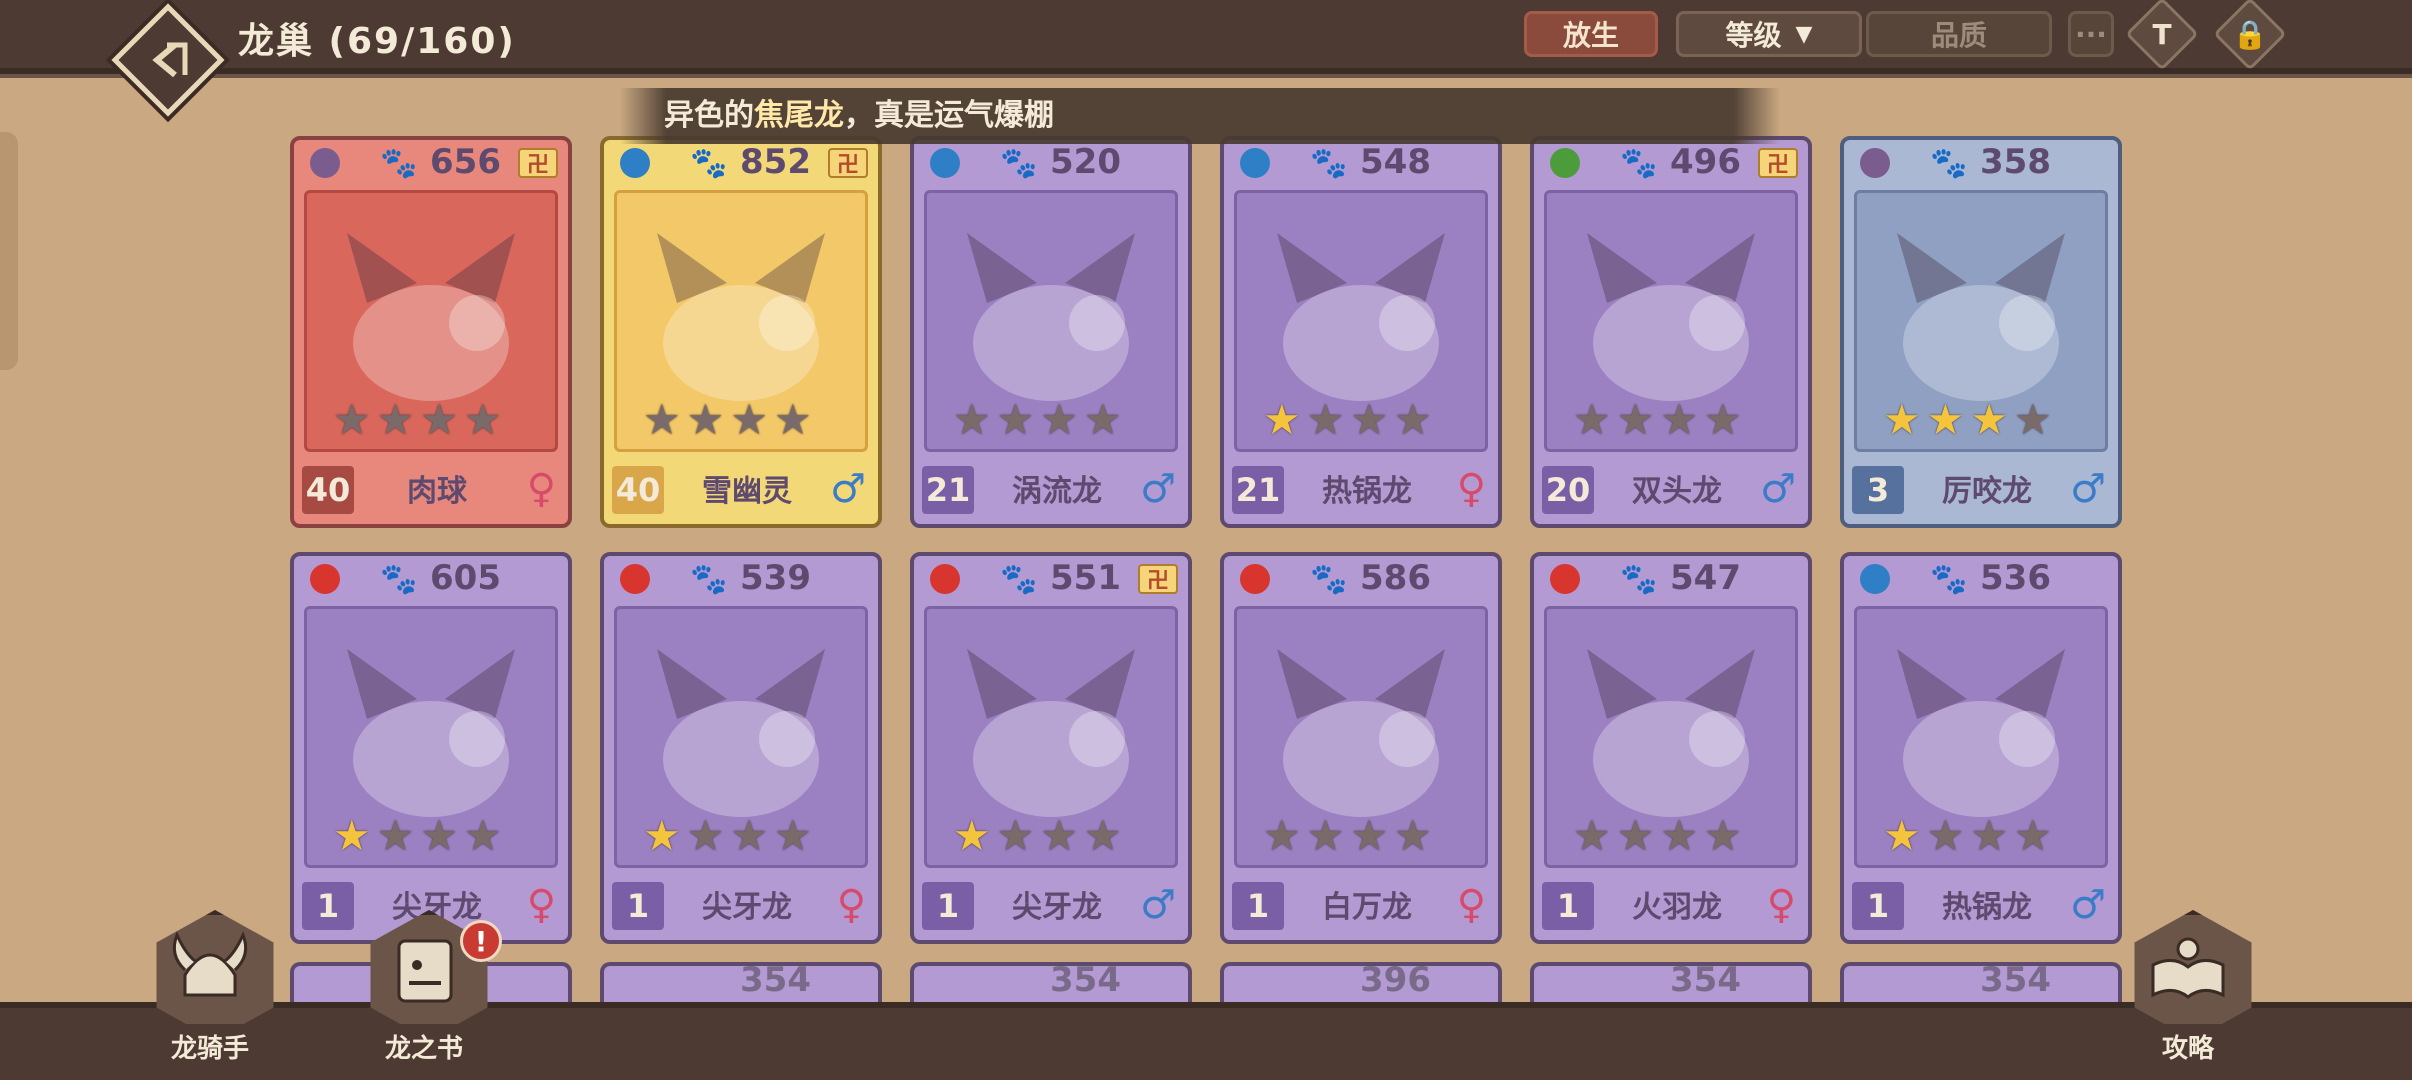  Describe the element at coordinates (1981, 491) in the screenshot. I see `card-footer: 3 厉咬龙 ♂` at that location.